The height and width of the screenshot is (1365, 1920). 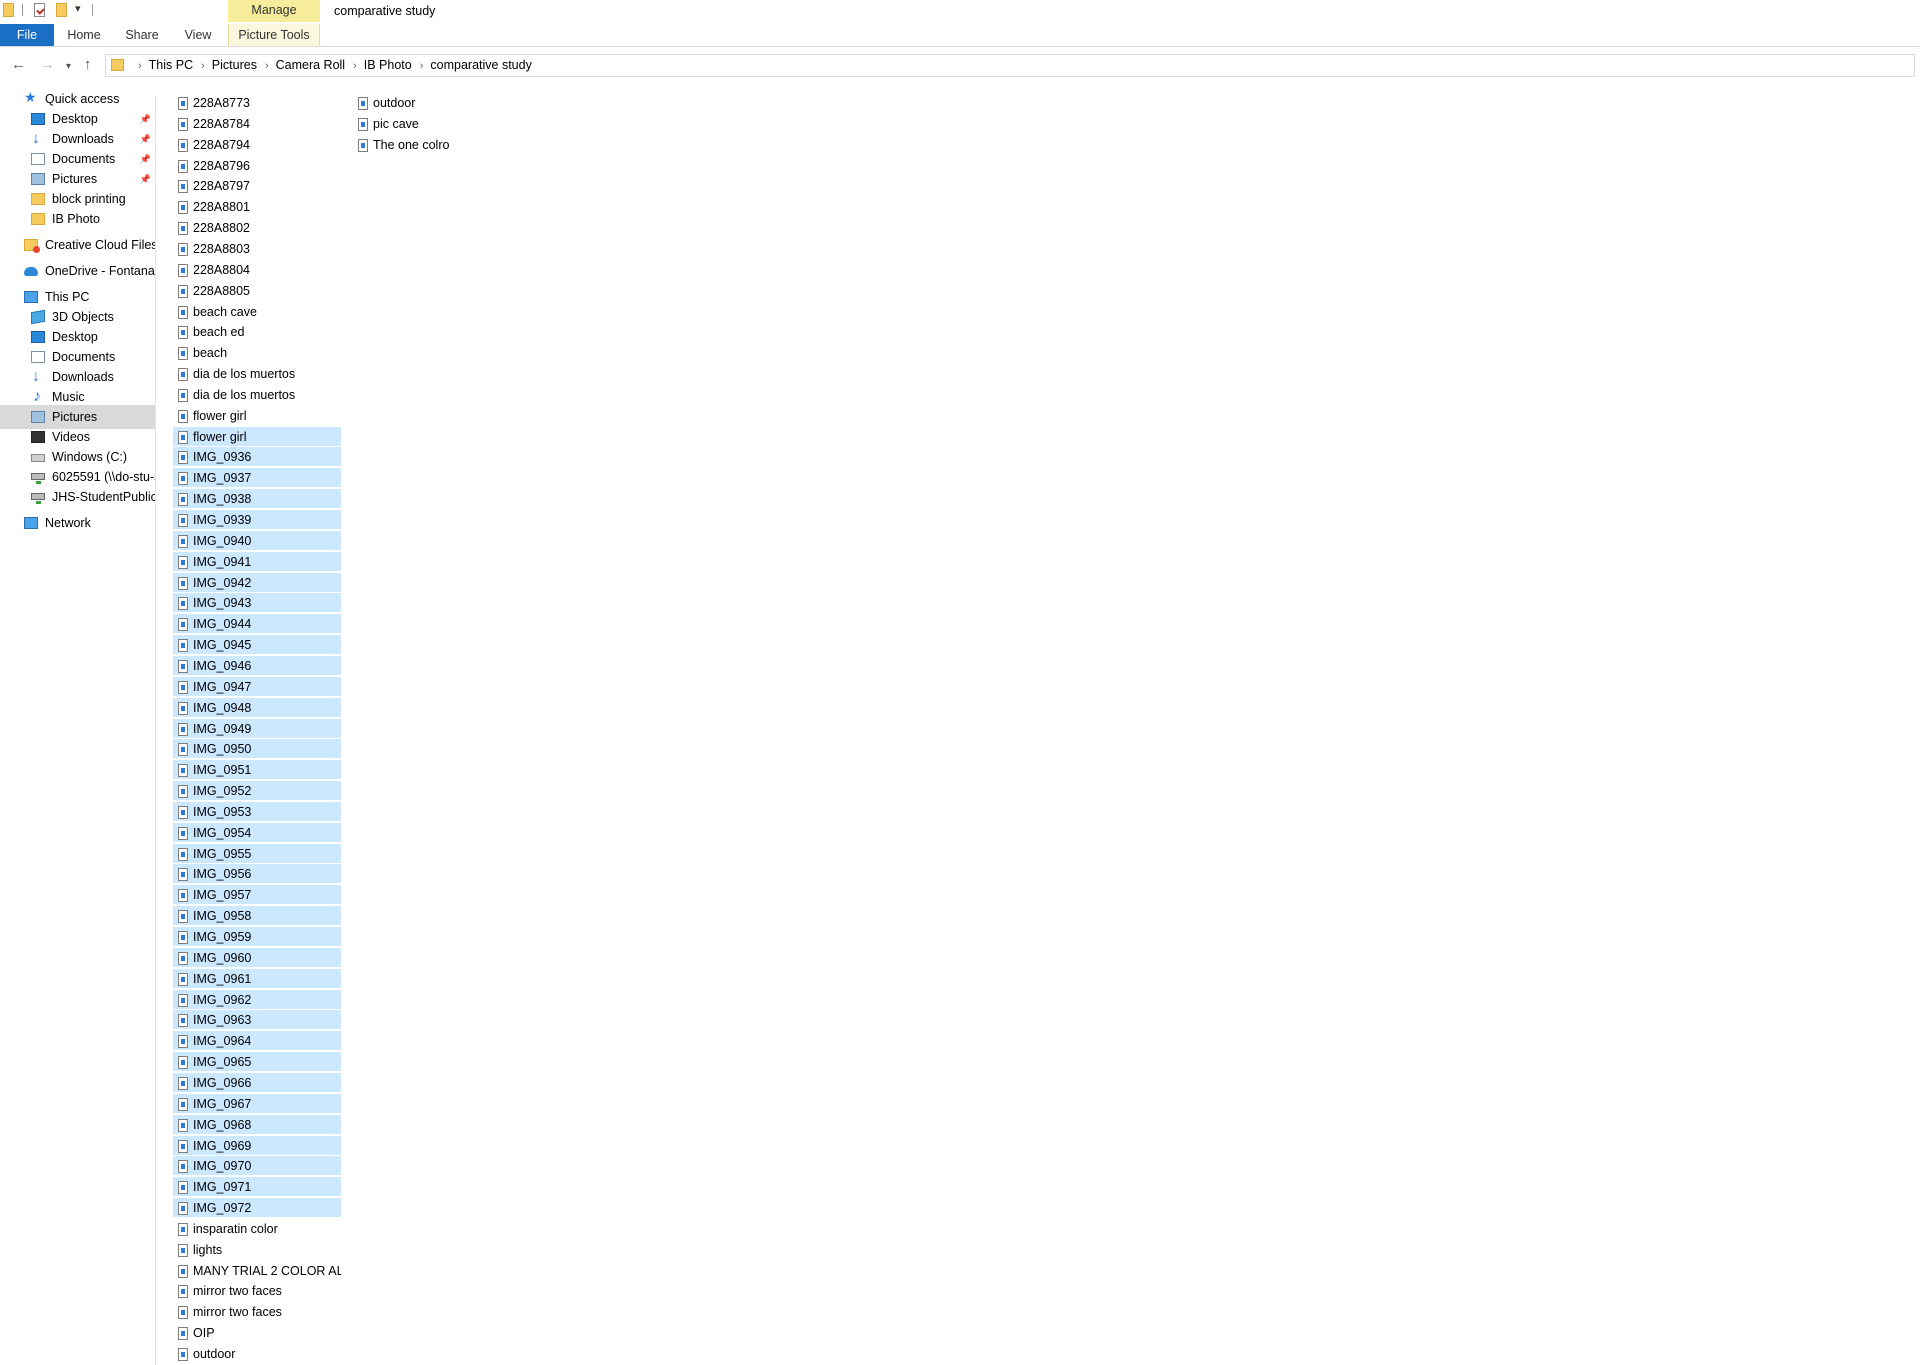 What do you see at coordinates (257, 1104) in the screenshot?
I see `file-item: IMG_0967` at bounding box center [257, 1104].